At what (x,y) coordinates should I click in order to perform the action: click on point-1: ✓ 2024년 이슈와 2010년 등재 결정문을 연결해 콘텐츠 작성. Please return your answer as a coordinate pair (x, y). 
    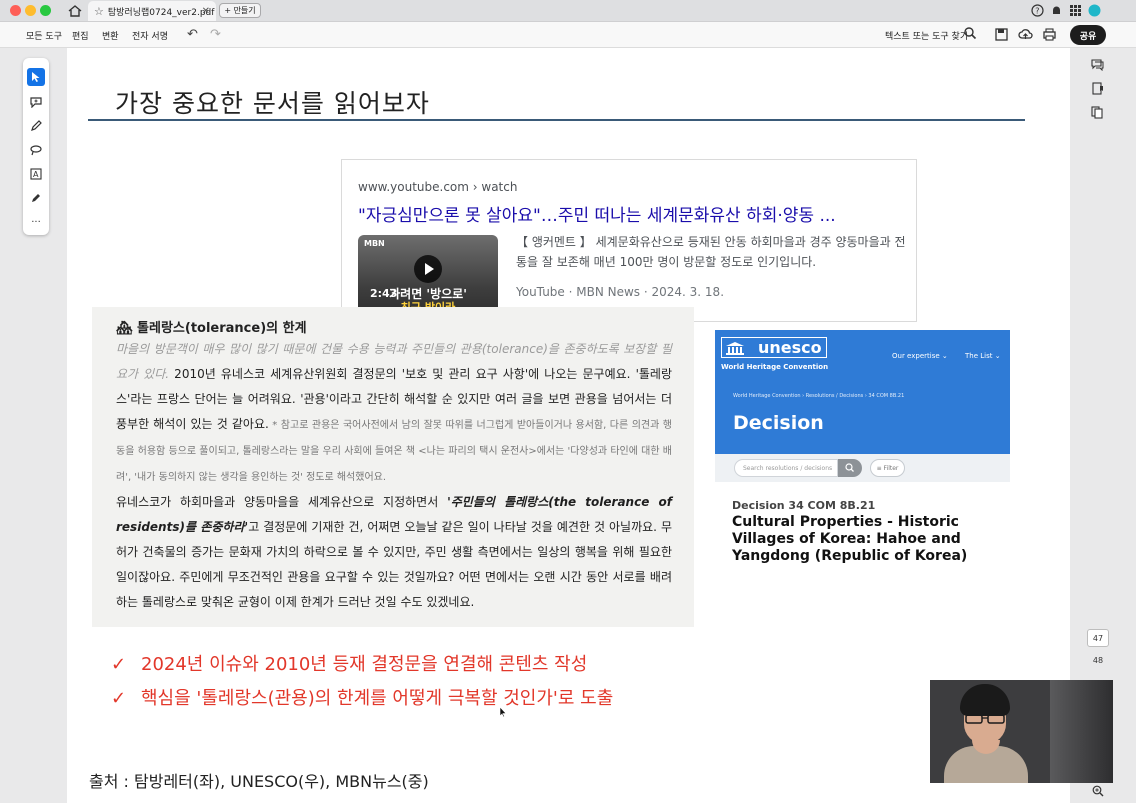
    Looking at the image, I should click on (349, 663).